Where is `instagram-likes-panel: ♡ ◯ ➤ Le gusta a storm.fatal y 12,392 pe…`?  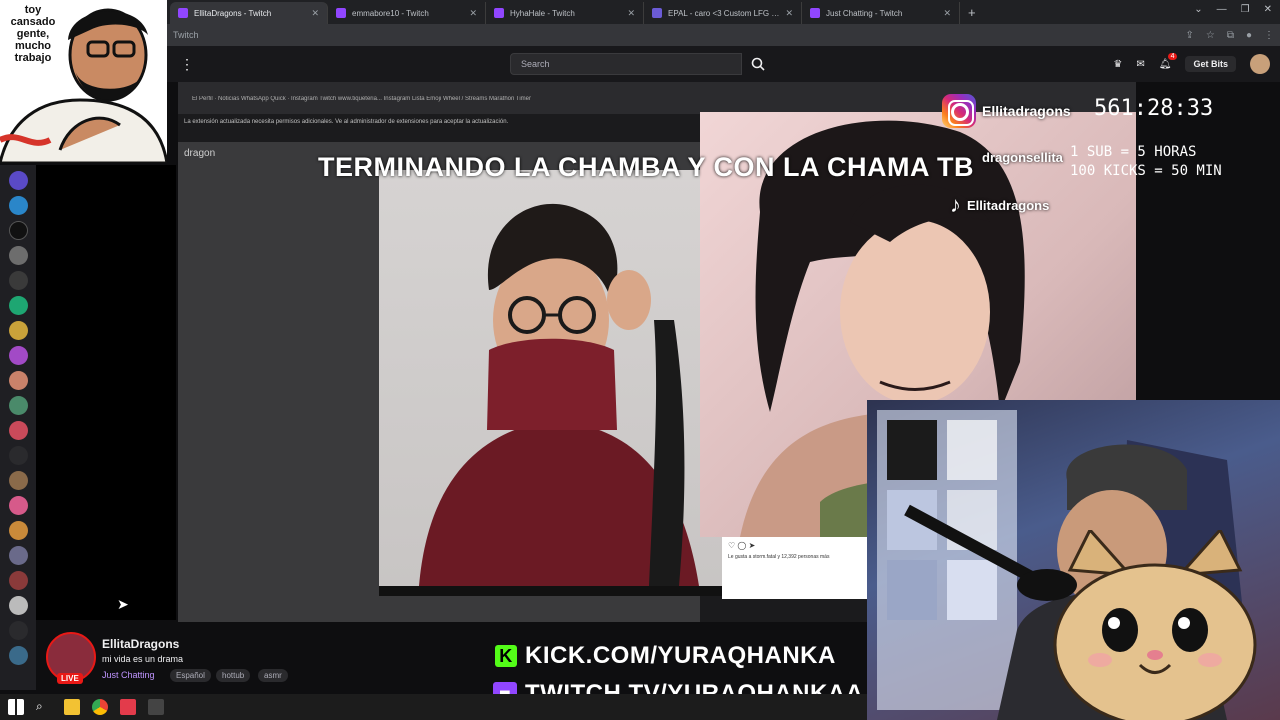
instagram-likes-panel: ♡ ◯ ➤ Le gusta a storm.fatal y 12,392 pe… is located at coordinates (794, 567).